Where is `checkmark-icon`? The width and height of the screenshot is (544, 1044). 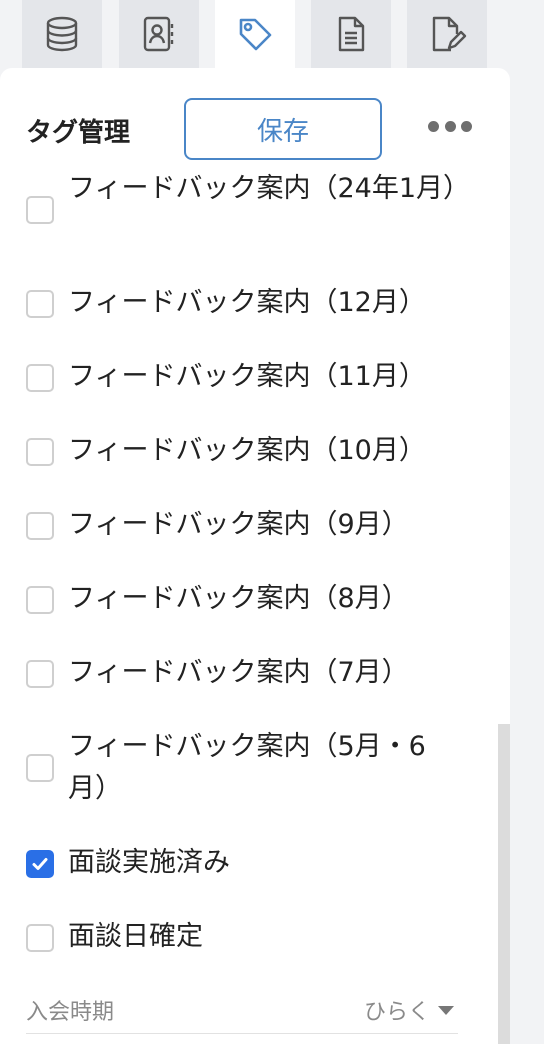 checkmark-icon is located at coordinates (40, 864).